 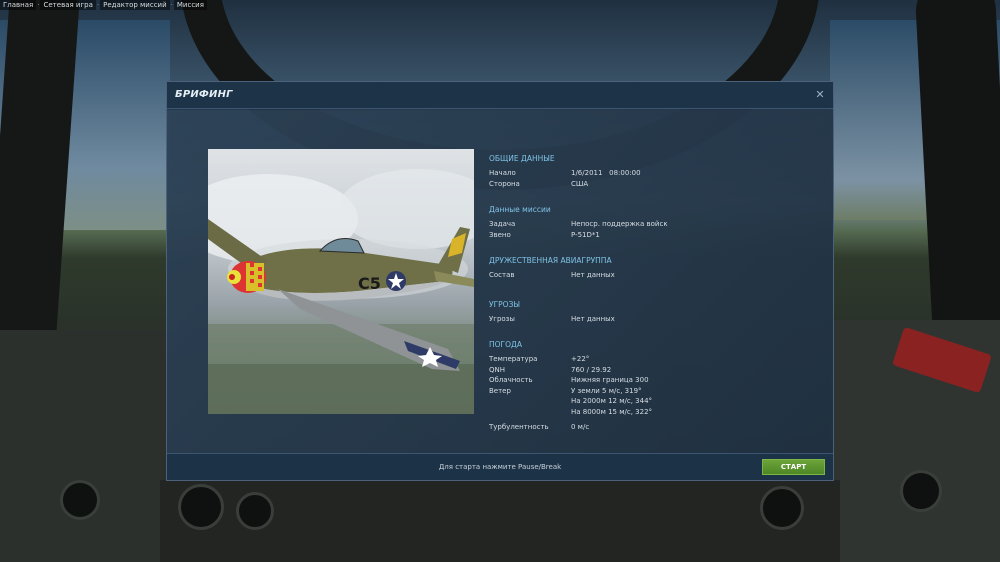 I want to click on info-row-turbulence: Турбулентность 0 м/с, so click(x=654, y=427).